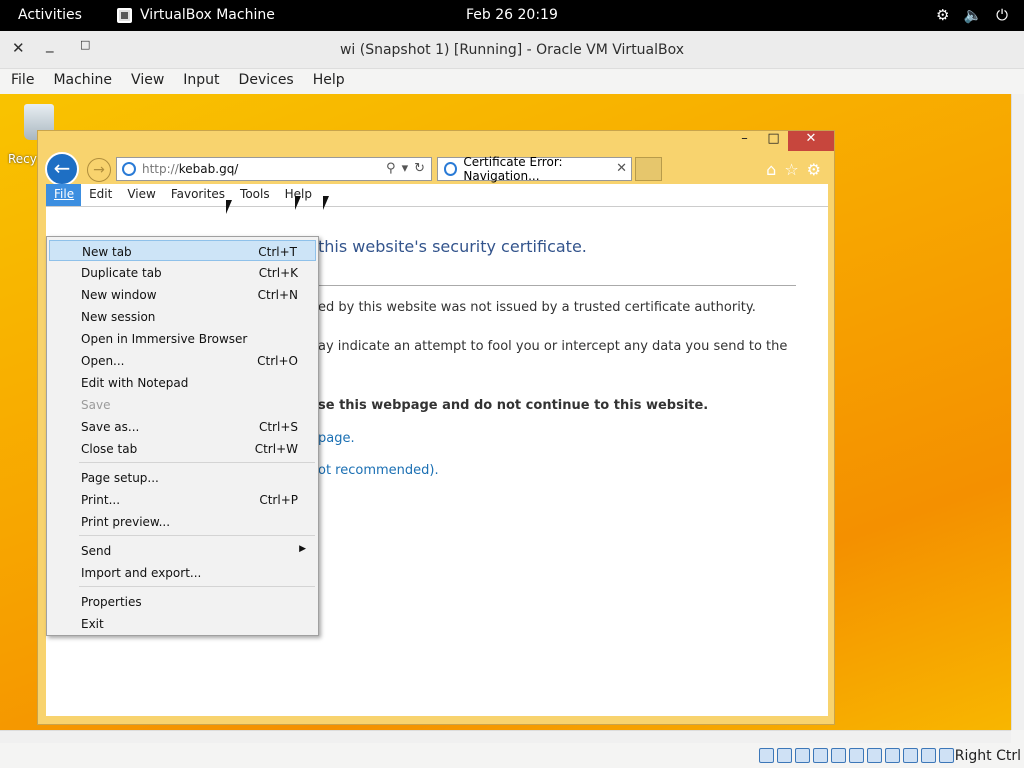  I want to click on video-capture-icon, so click(892, 755).